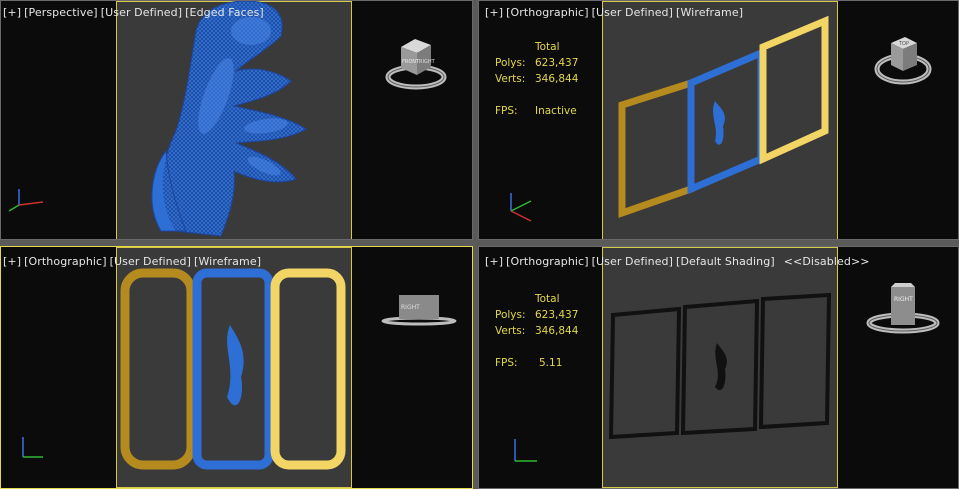  I want to click on shading-label: [Default Shading], so click(725, 261).